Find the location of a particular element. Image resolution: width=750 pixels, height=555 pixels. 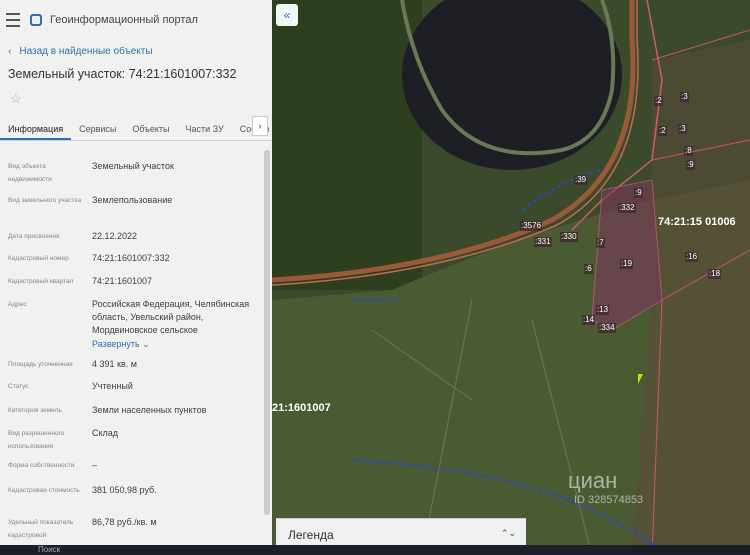

panel-scrollbar is located at coordinates (267, 332).